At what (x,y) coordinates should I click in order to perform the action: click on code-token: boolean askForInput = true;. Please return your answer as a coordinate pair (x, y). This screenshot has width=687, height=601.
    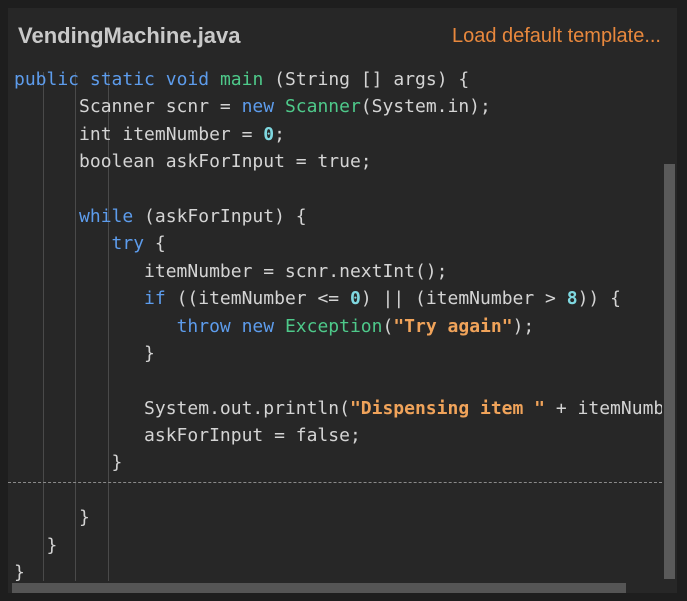
    Looking at the image, I should click on (193, 162).